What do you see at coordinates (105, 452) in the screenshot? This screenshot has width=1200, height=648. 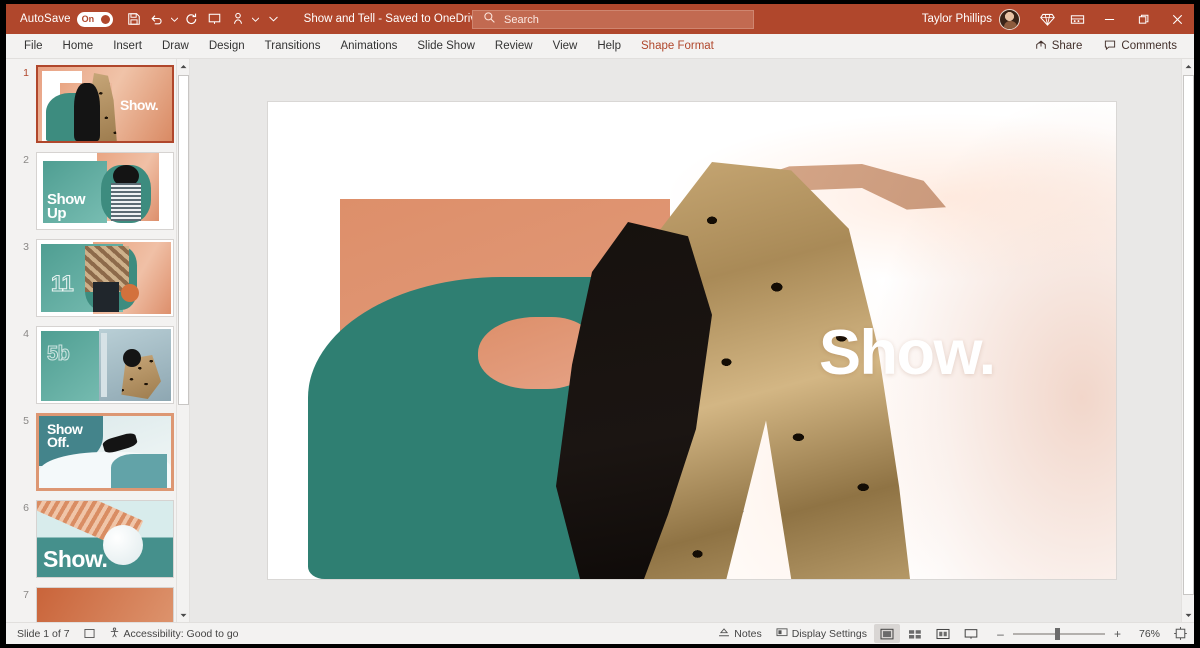 I see `slide-thumbnail-5: Show Off.` at bounding box center [105, 452].